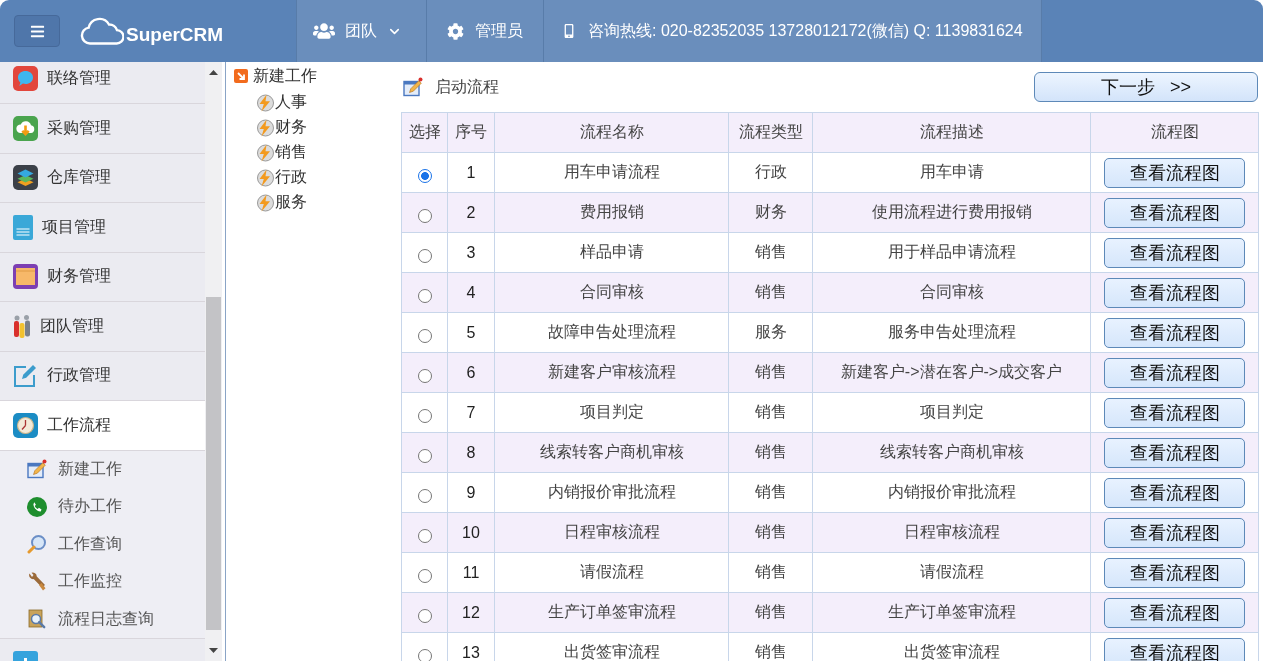 This screenshot has height=661, width=1263. I want to click on submenu-item: 工作监控, so click(102, 582).